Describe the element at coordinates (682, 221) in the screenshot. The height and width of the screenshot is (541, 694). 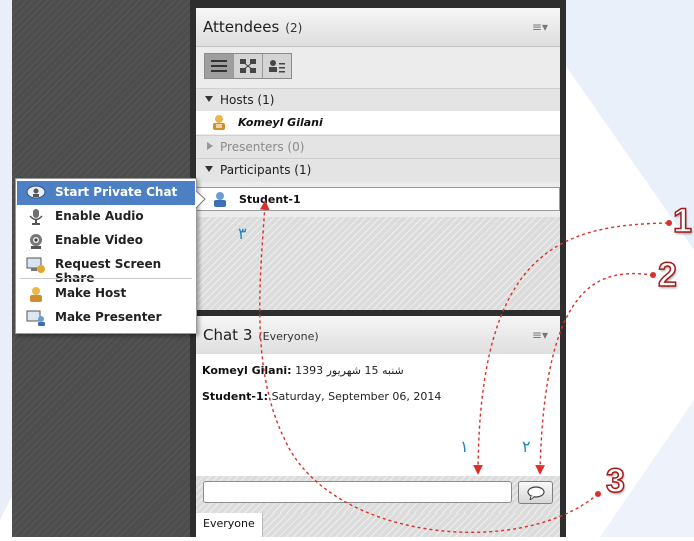
I see `annotation-number-1: 1` at that location.